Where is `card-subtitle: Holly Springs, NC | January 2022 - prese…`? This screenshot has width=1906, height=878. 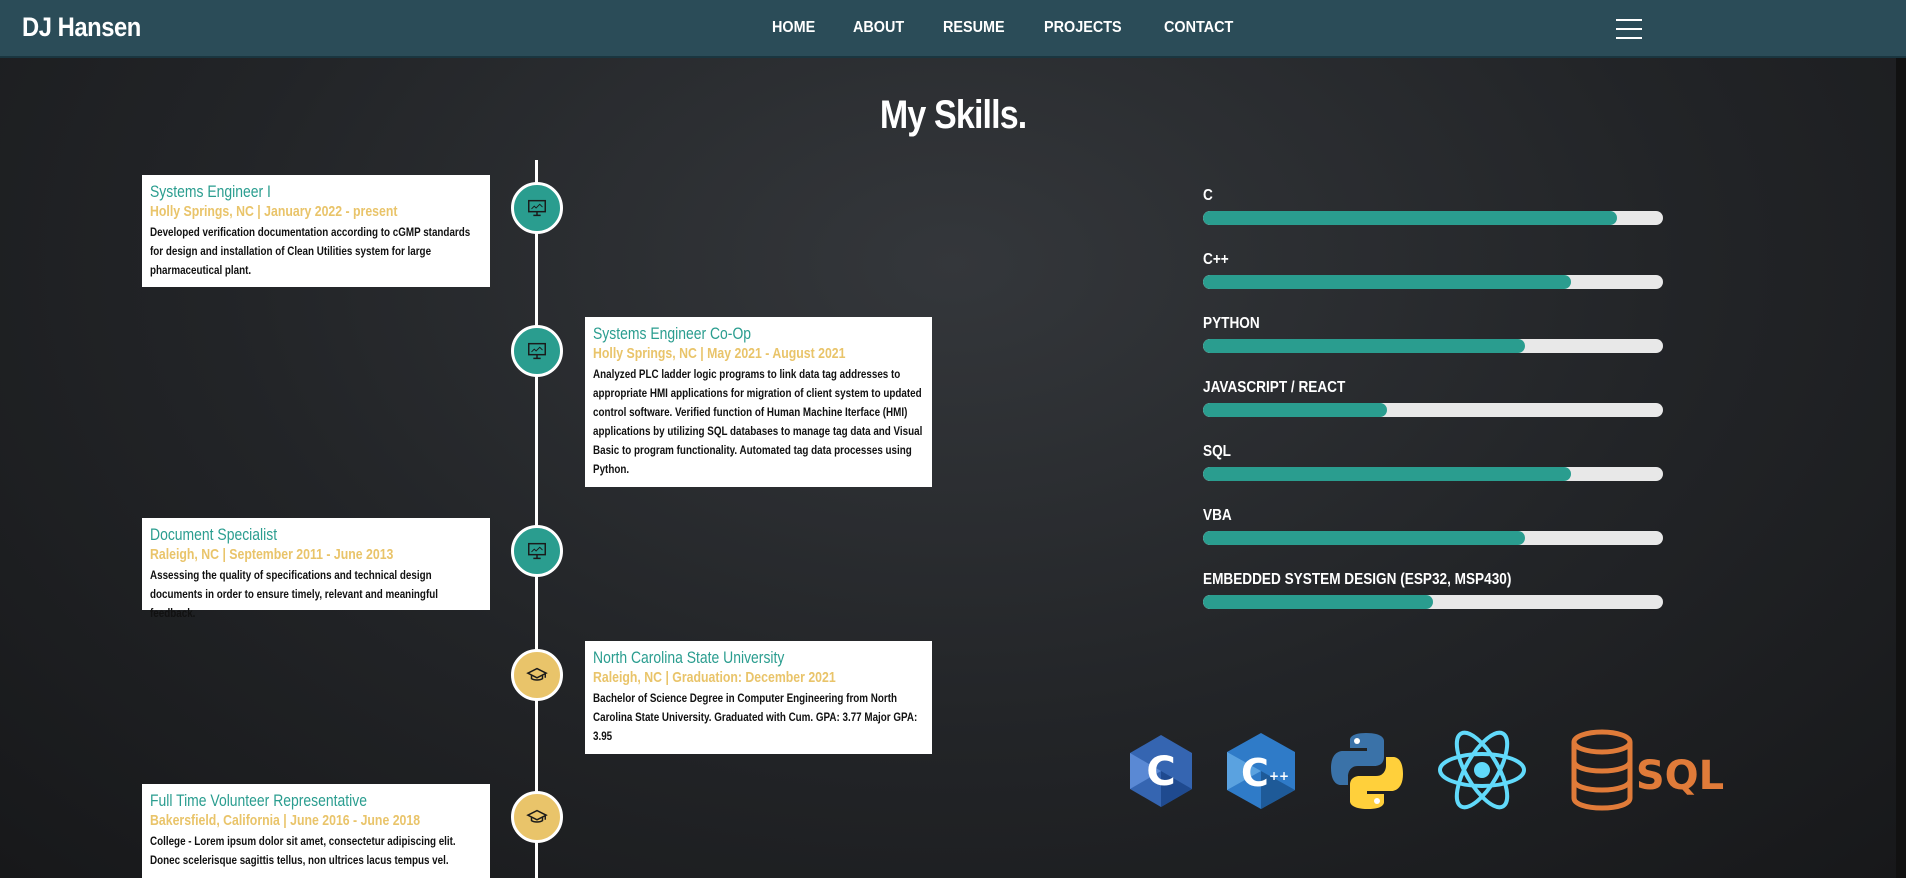
card-subtitle: Holly Springs, NC | January 2022 - prese… is located at coordinates (274, 211).